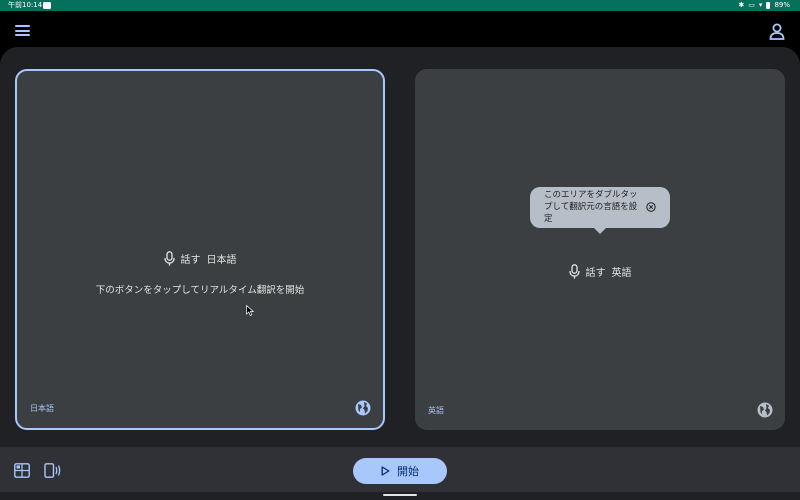 Image resolution: width=800 pixels, height=500 pixels. I want to click on battery-icon, so click(768, 5).